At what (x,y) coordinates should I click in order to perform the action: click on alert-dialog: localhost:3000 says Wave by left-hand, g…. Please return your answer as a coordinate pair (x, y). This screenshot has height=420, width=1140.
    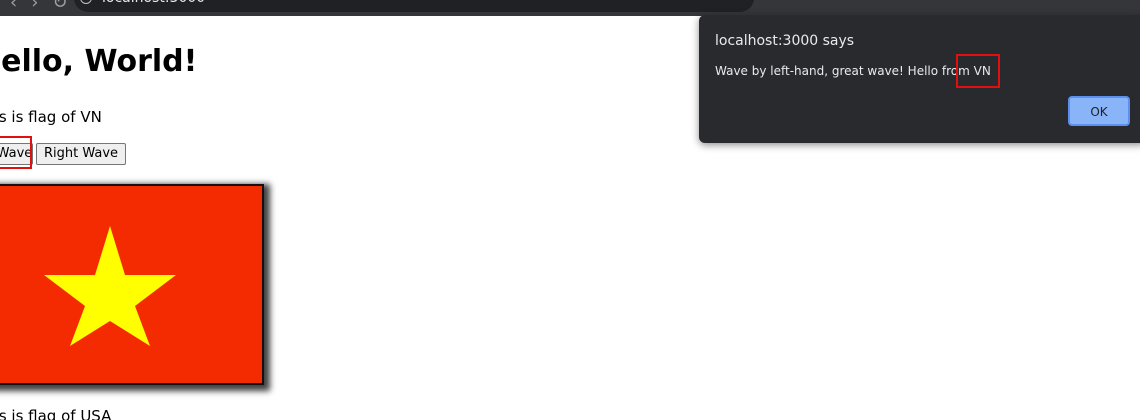
    Looking at the image, I should click on (919, 79).